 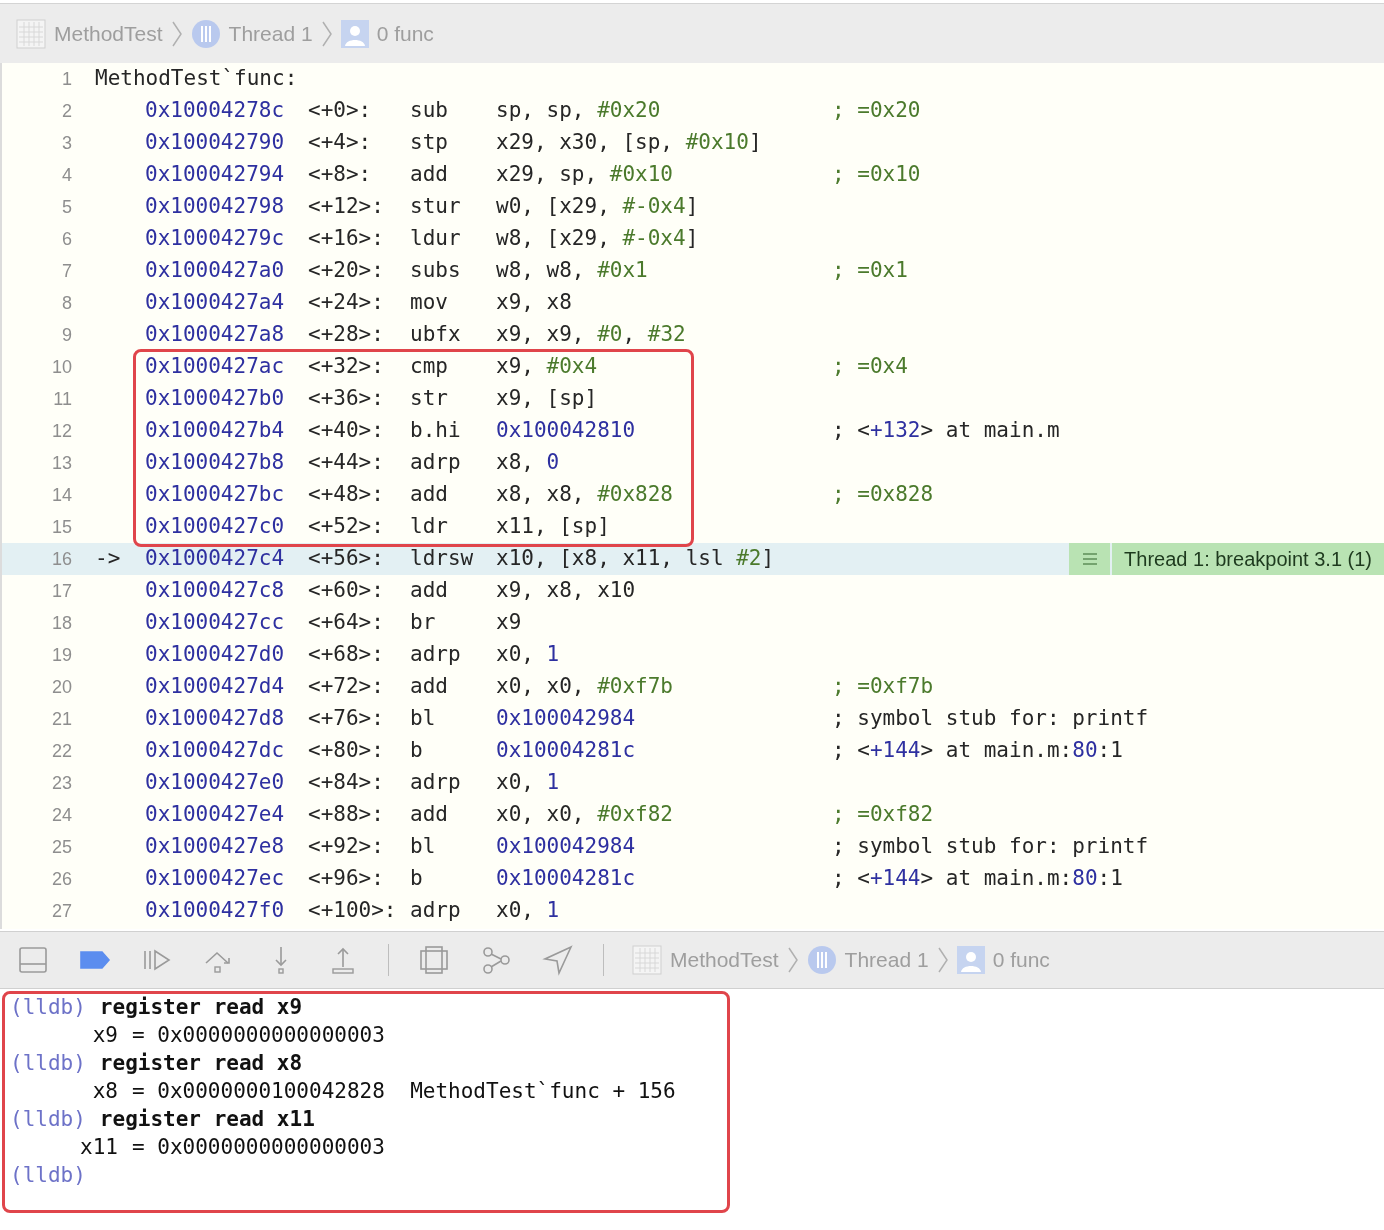 What do you see at coordinates (61, 783) in the screenshot?
I see `line-number: 23` at bounding box center [61, 783].